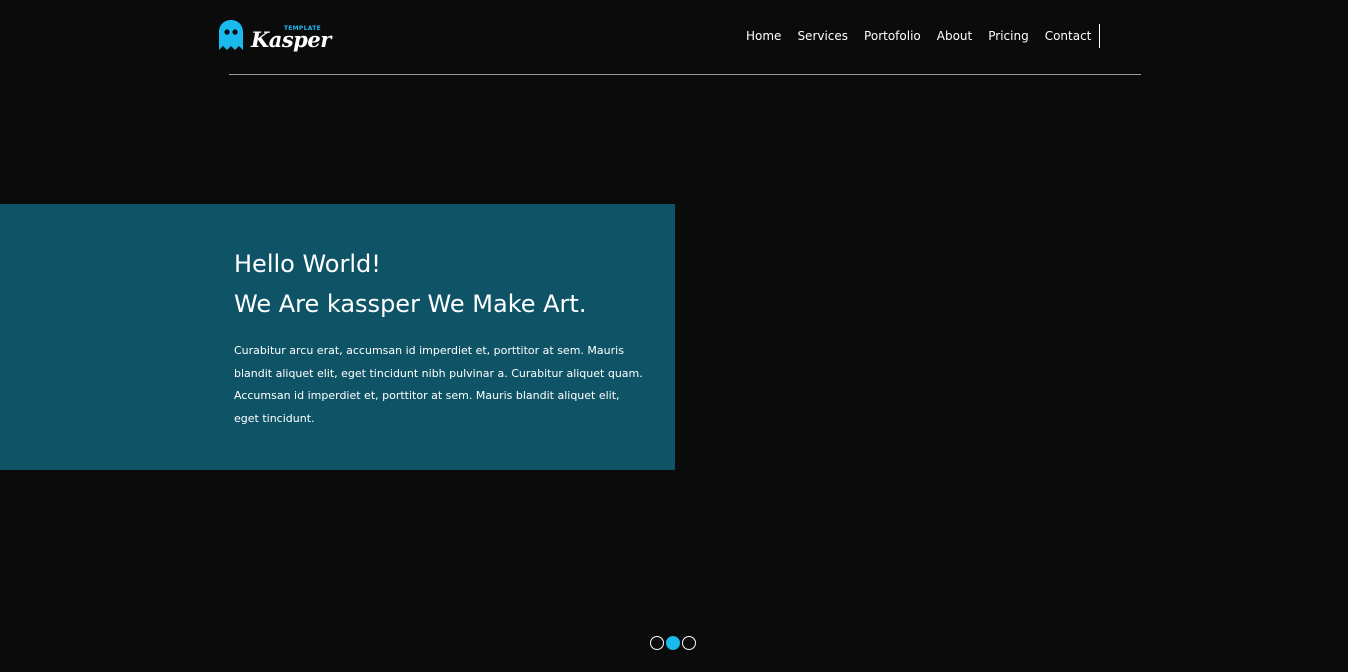  I want to click on nav-link-contact: Contact, so click(1068, 36).